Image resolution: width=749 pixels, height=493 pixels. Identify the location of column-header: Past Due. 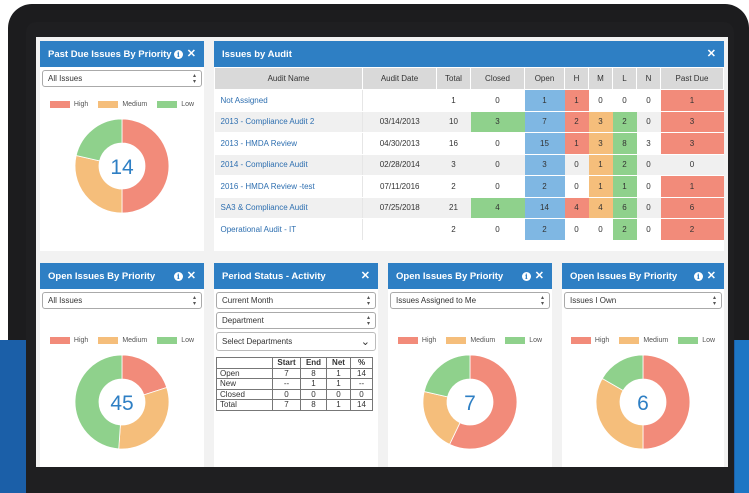
(692, 78).